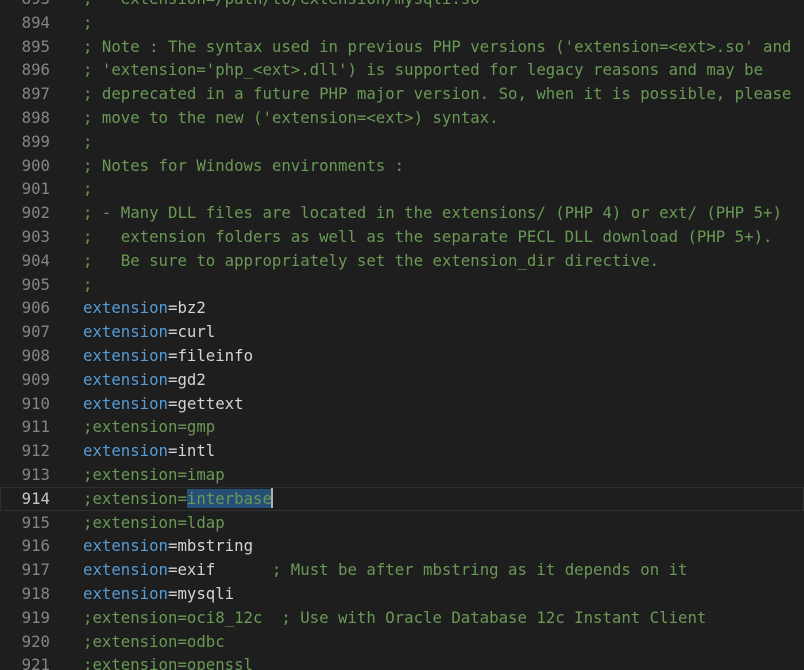  I want to click on line-code: extension=mbstring, so click(168, 546).